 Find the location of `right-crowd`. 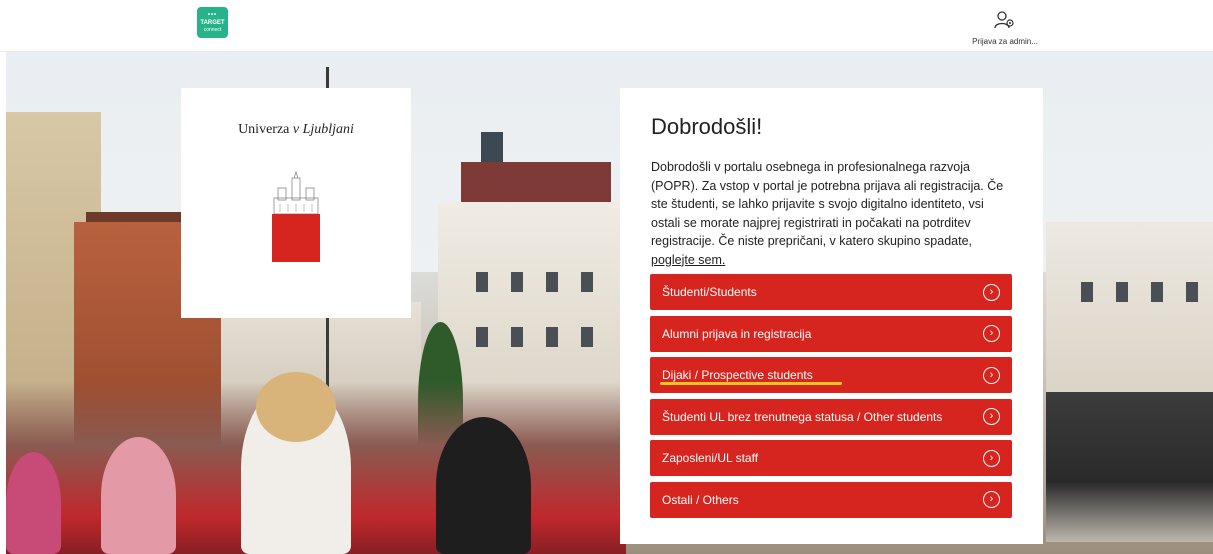

right-crowd is located at coordinates (1129, 467).